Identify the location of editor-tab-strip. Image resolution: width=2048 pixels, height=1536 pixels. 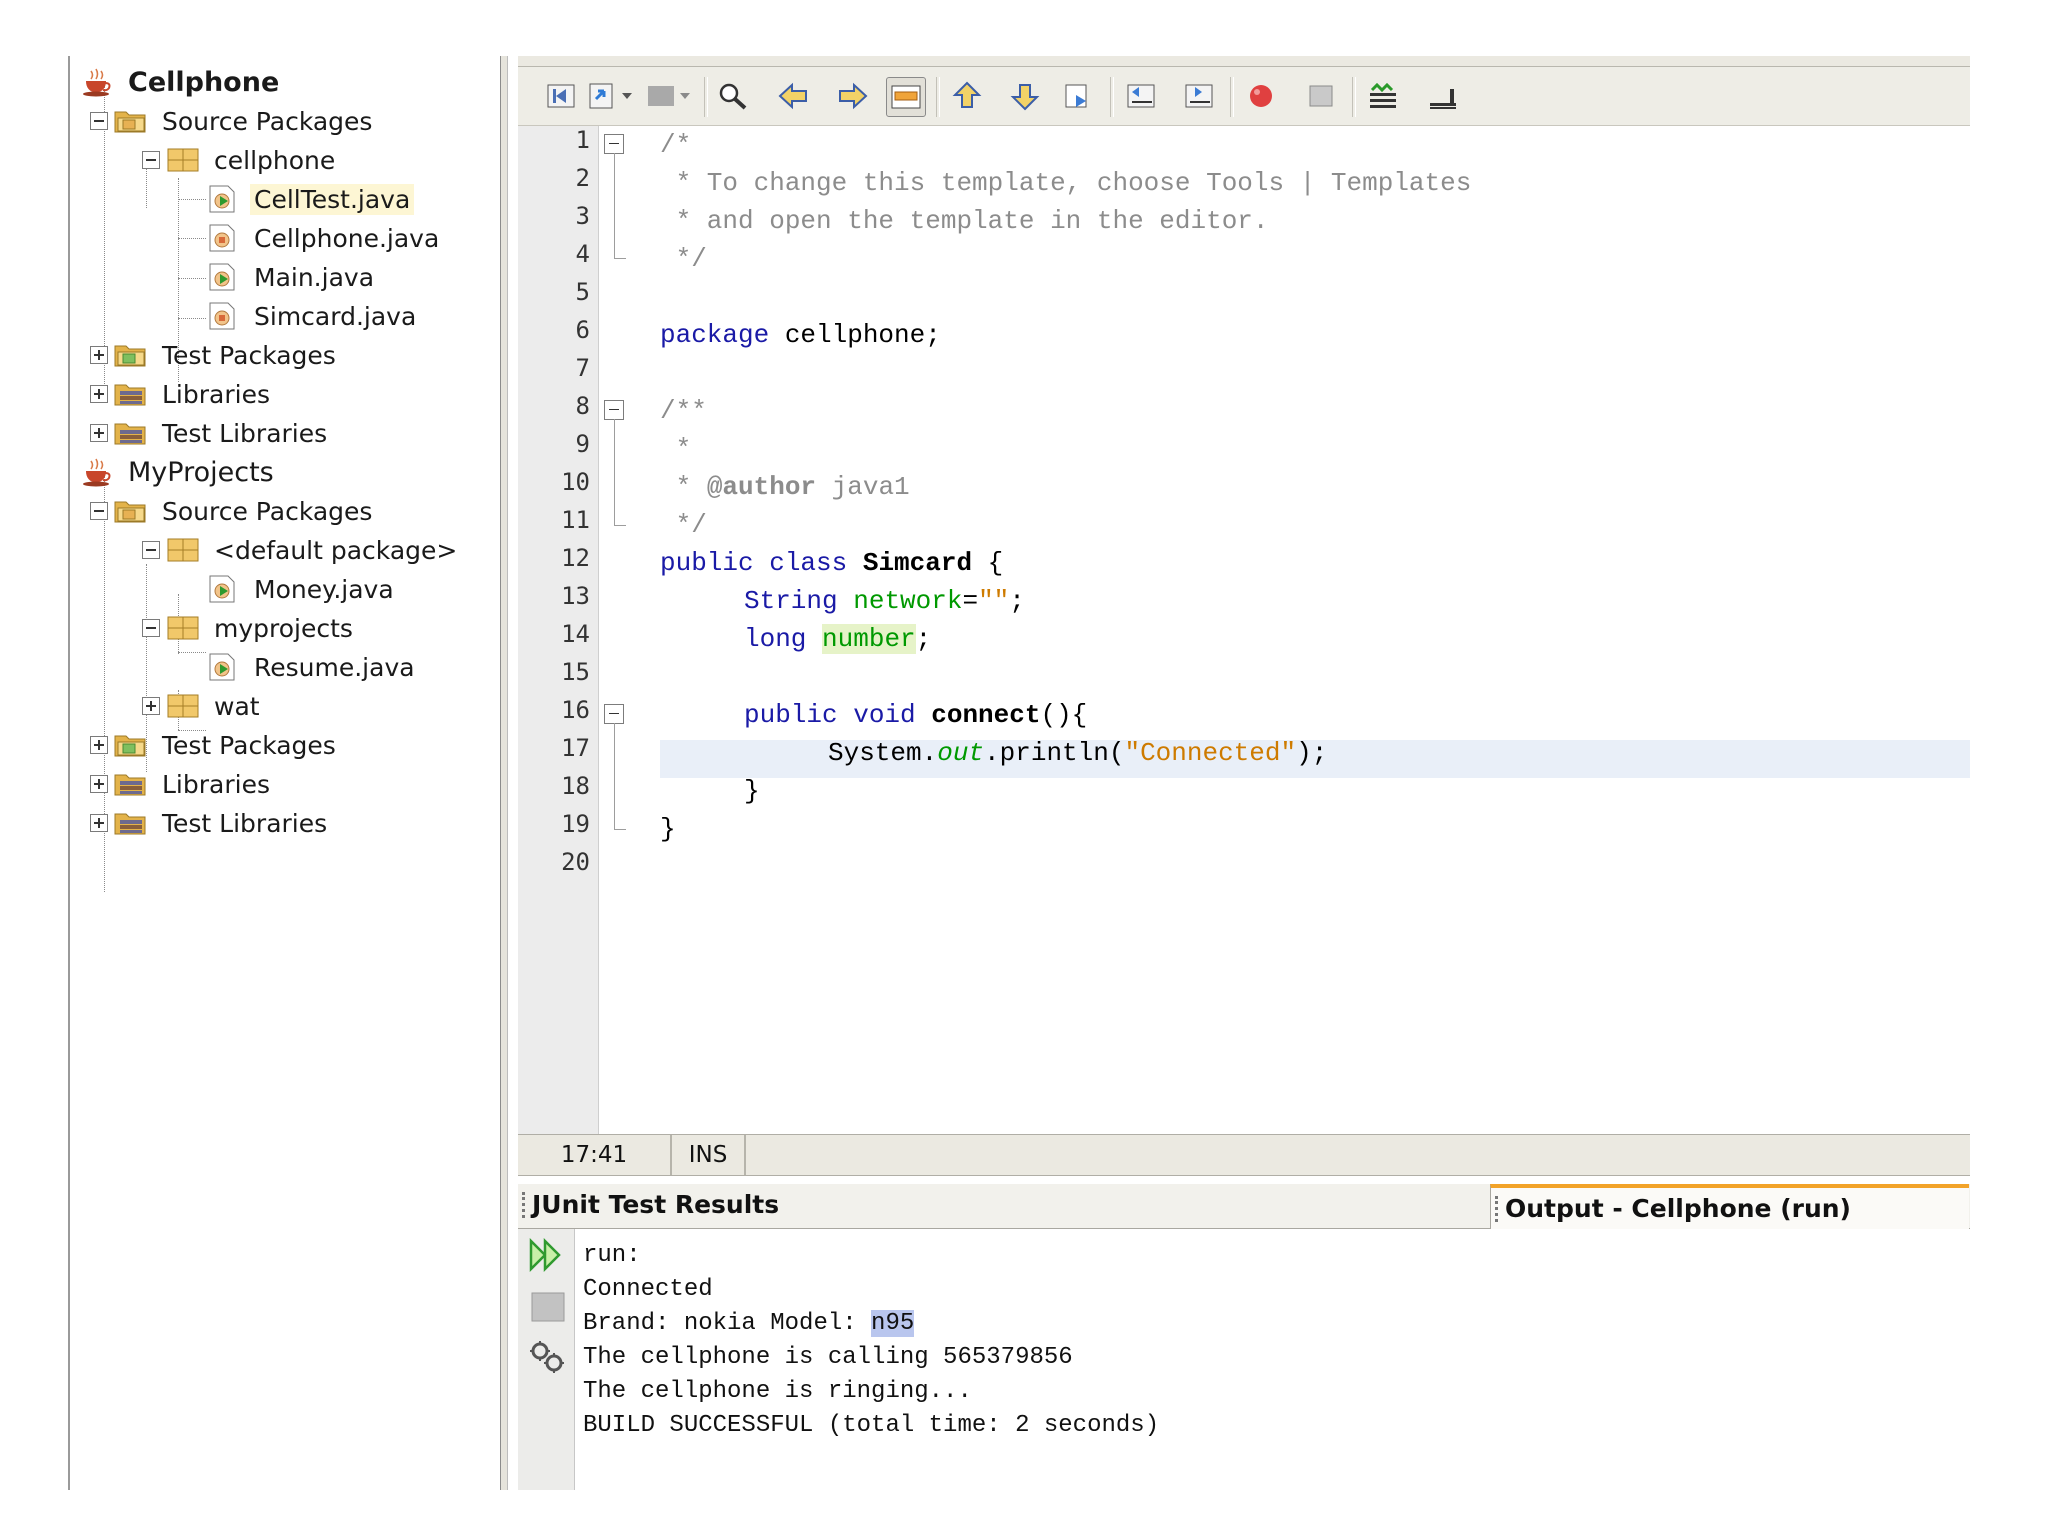
(1244, 61).